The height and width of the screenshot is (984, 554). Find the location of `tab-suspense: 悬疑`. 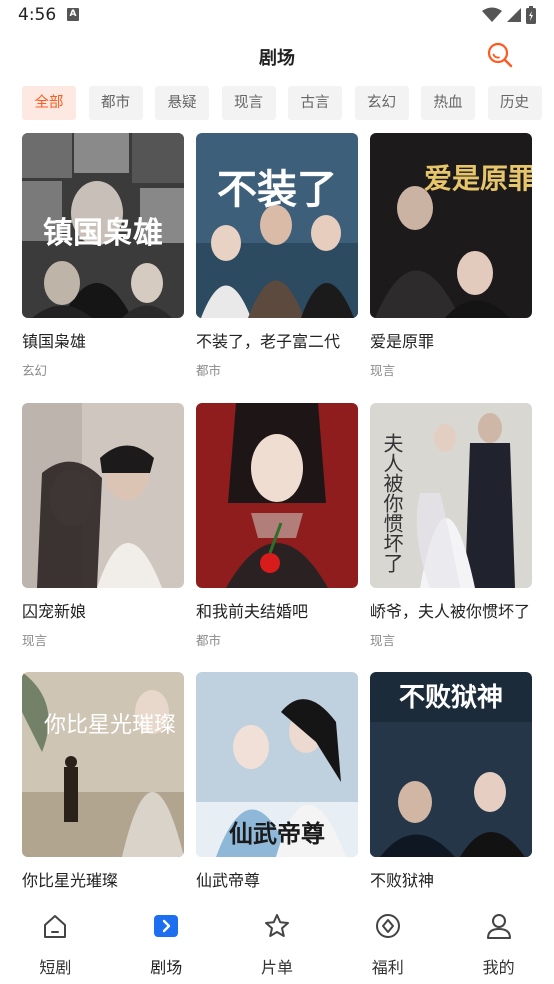

tab-suspense: 悬疑 is located at coordinates (182, 103).